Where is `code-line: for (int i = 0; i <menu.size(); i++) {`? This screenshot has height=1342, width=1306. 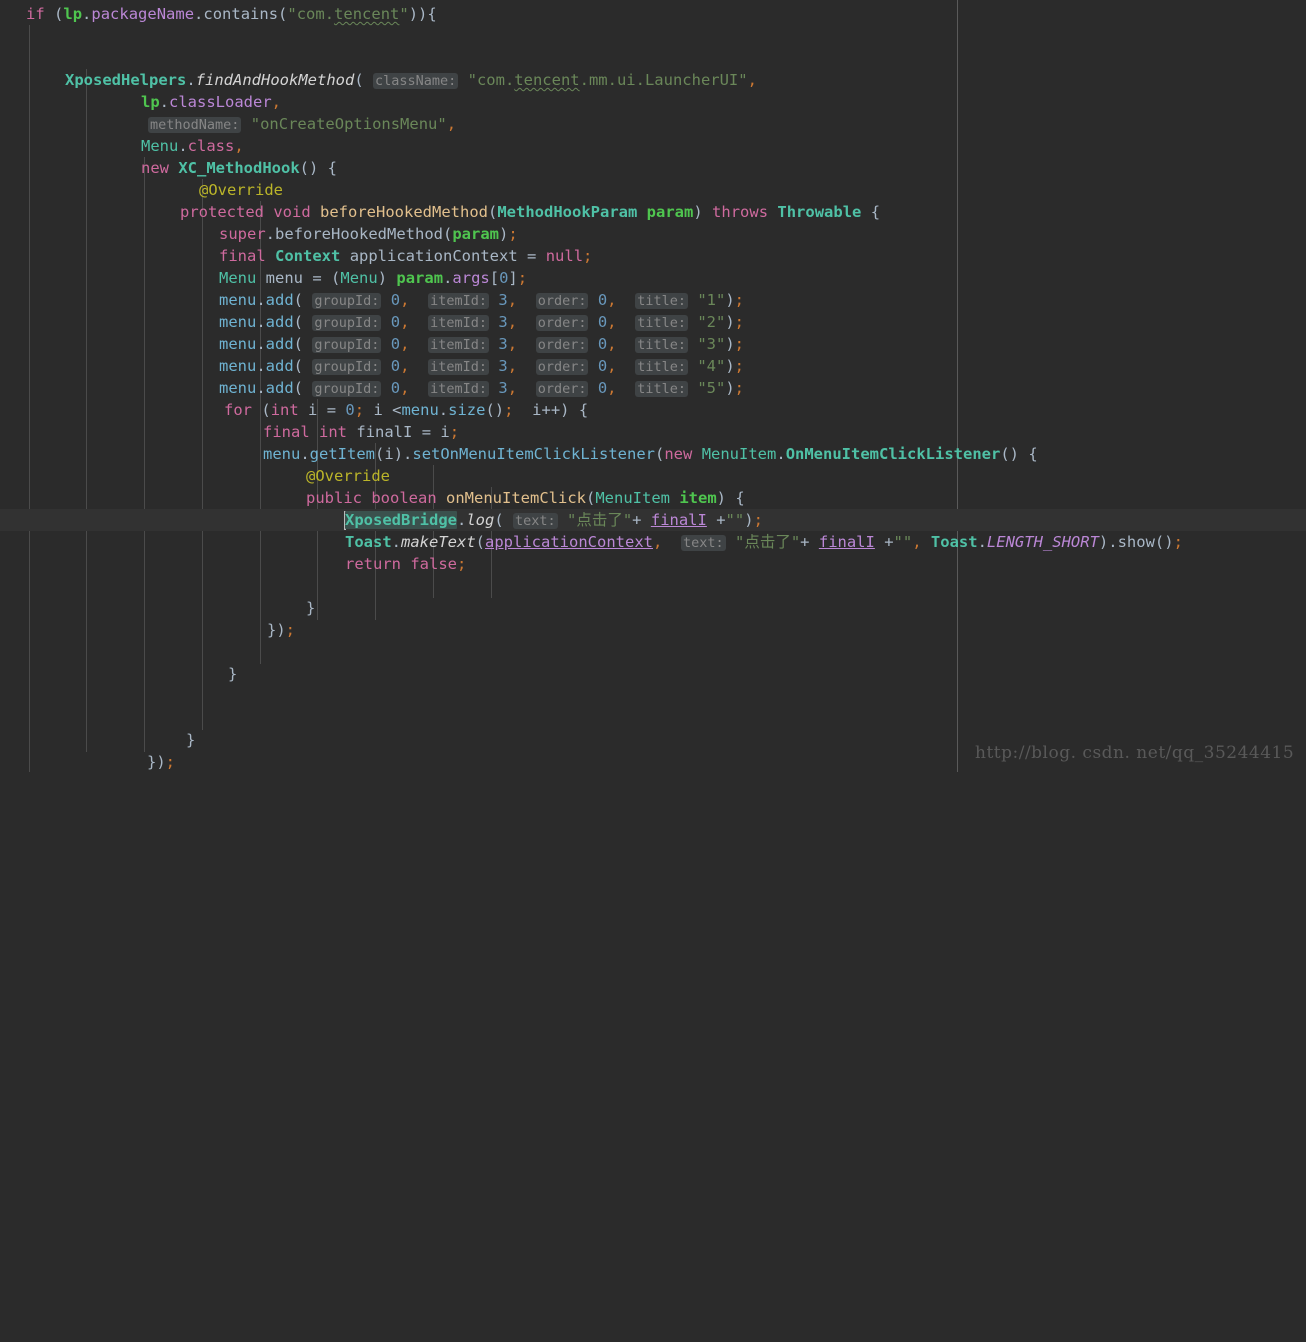
code-line: for (int i = 0; i <menu.size(); i++) { is located at coordinates (406, 410).